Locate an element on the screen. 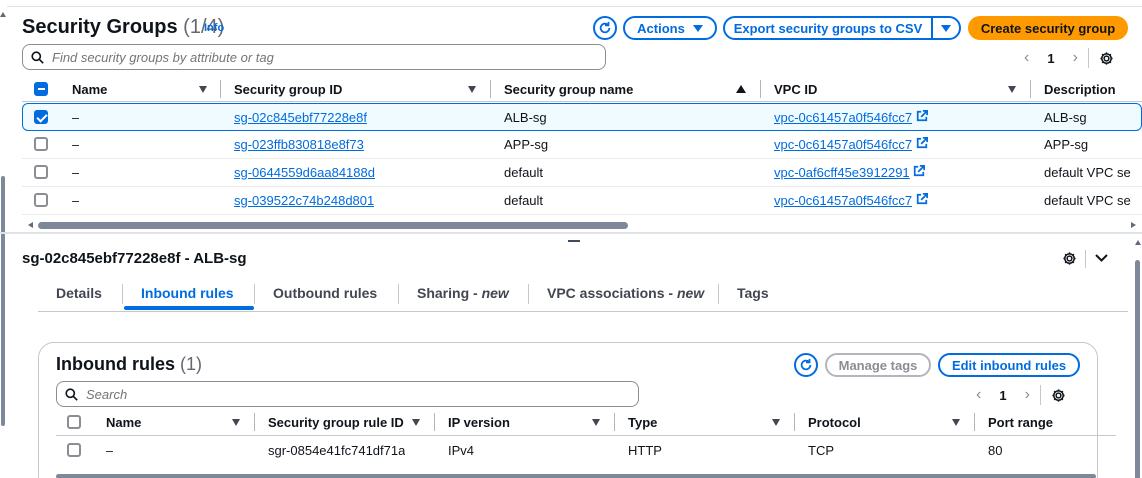 The width and height of the screenshot is (1142, 478). sg-id-link: sg-0644559d6aa84188d is located at coordinates (304, 172).